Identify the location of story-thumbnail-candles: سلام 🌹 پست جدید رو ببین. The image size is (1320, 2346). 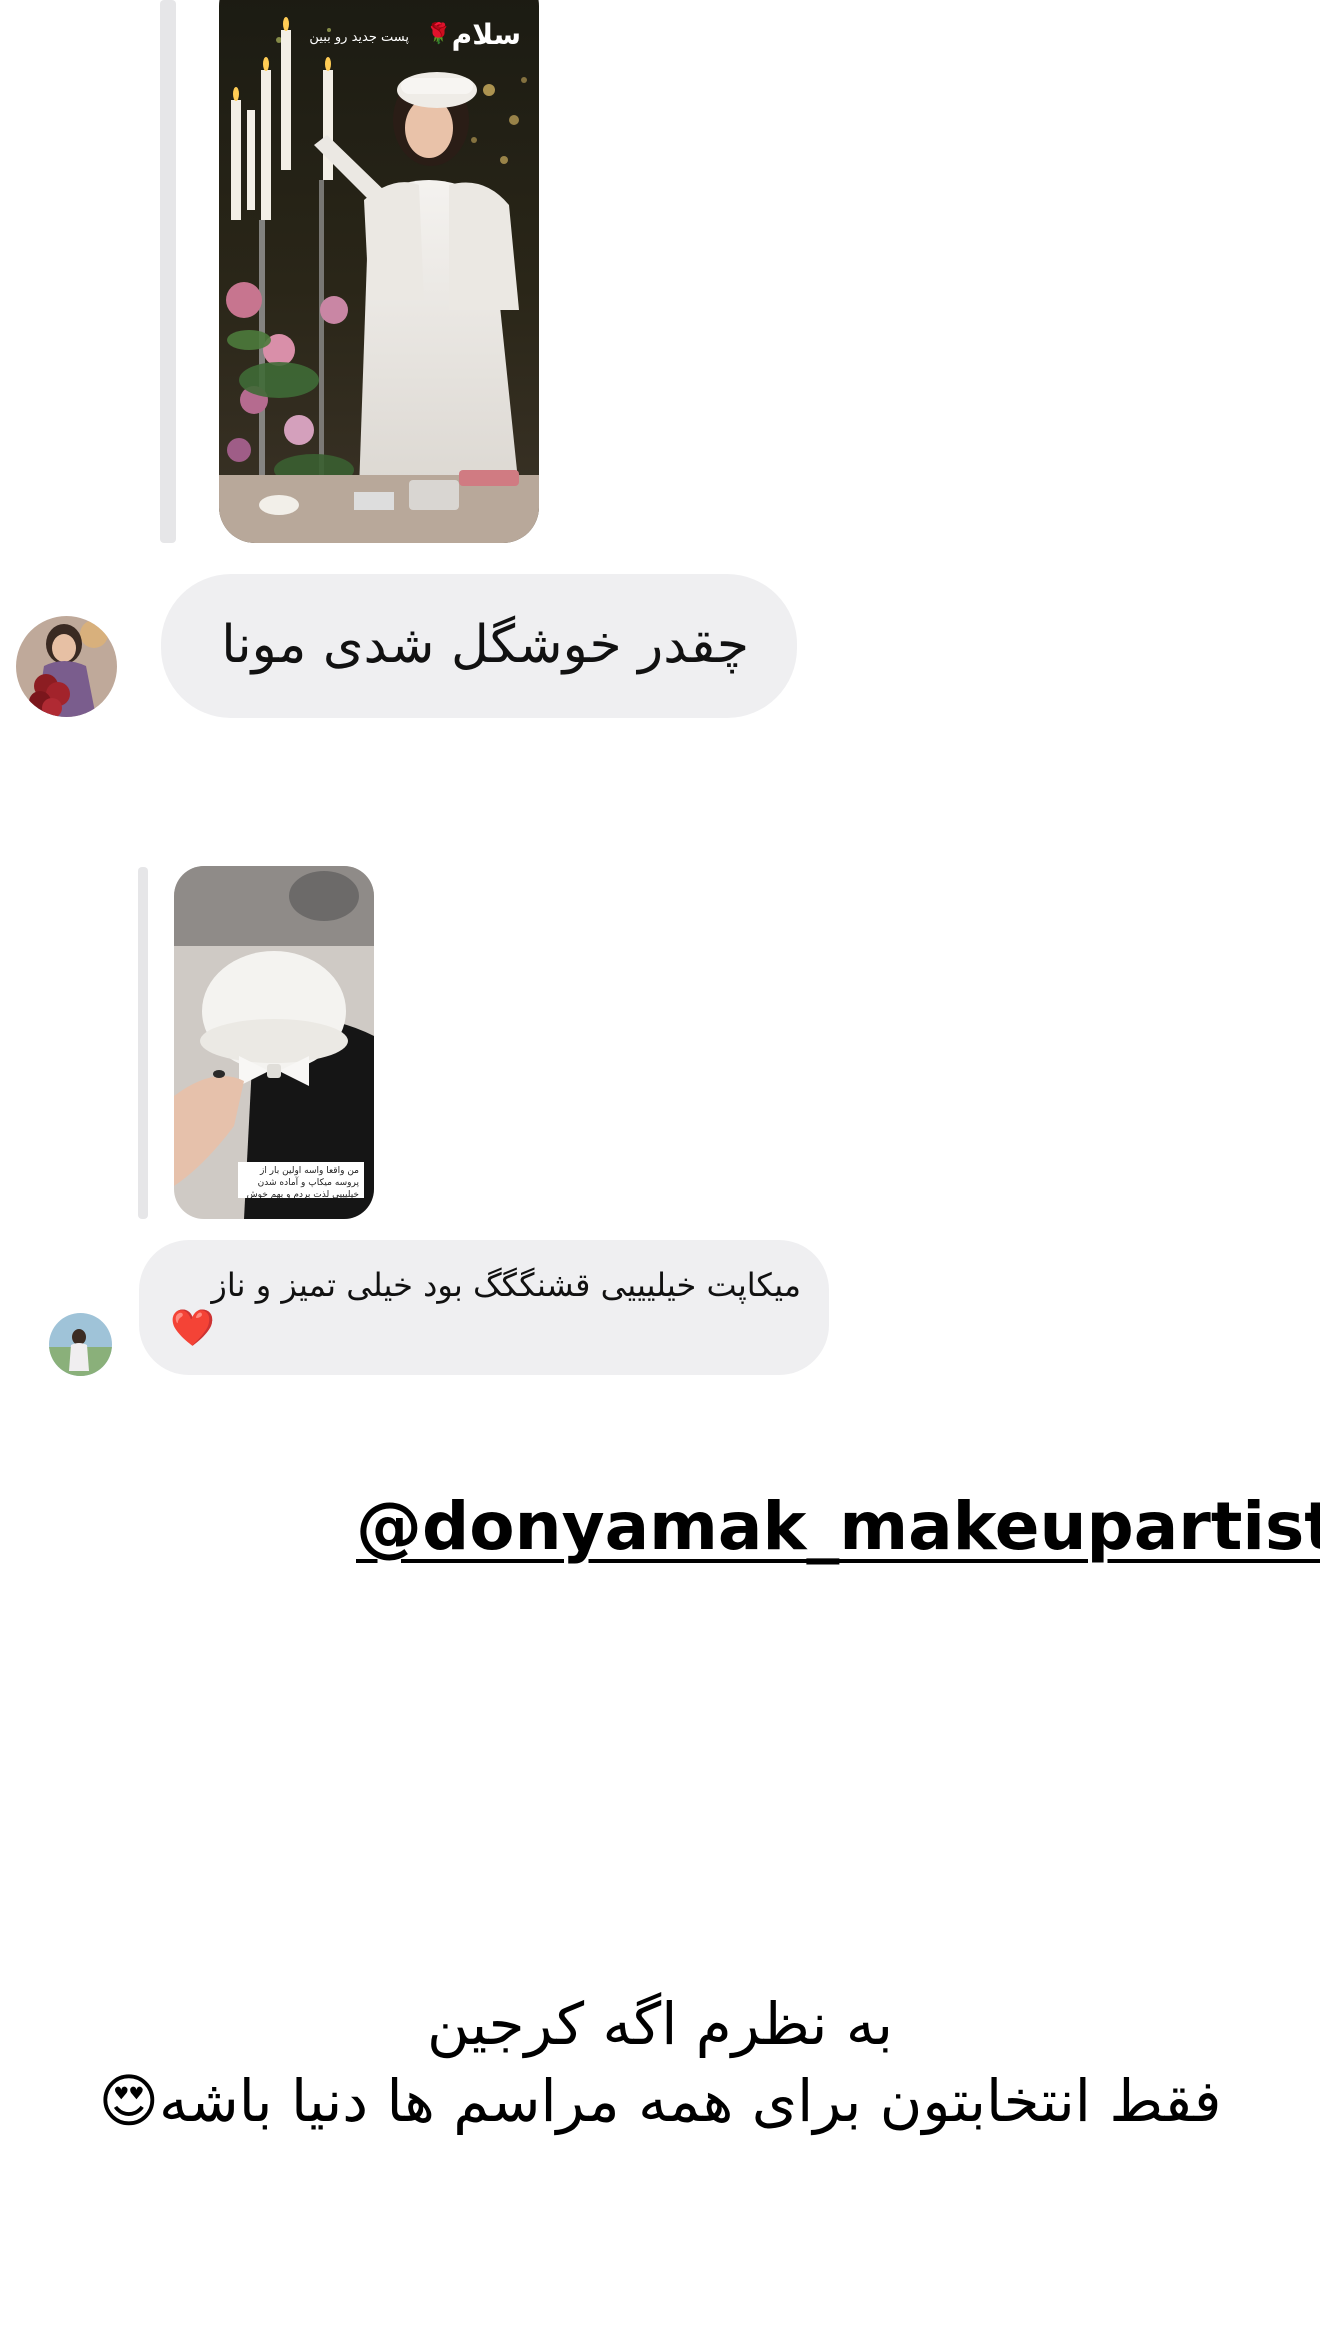
(379, 271).